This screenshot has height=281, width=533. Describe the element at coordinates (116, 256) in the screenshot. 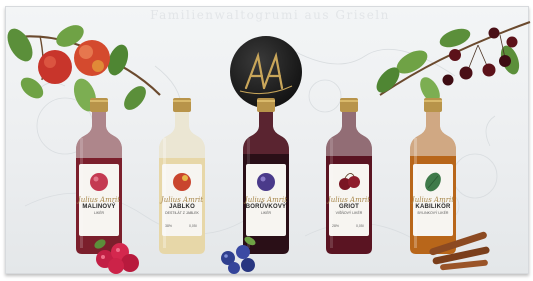

I see `raspberry-icon` at that location.